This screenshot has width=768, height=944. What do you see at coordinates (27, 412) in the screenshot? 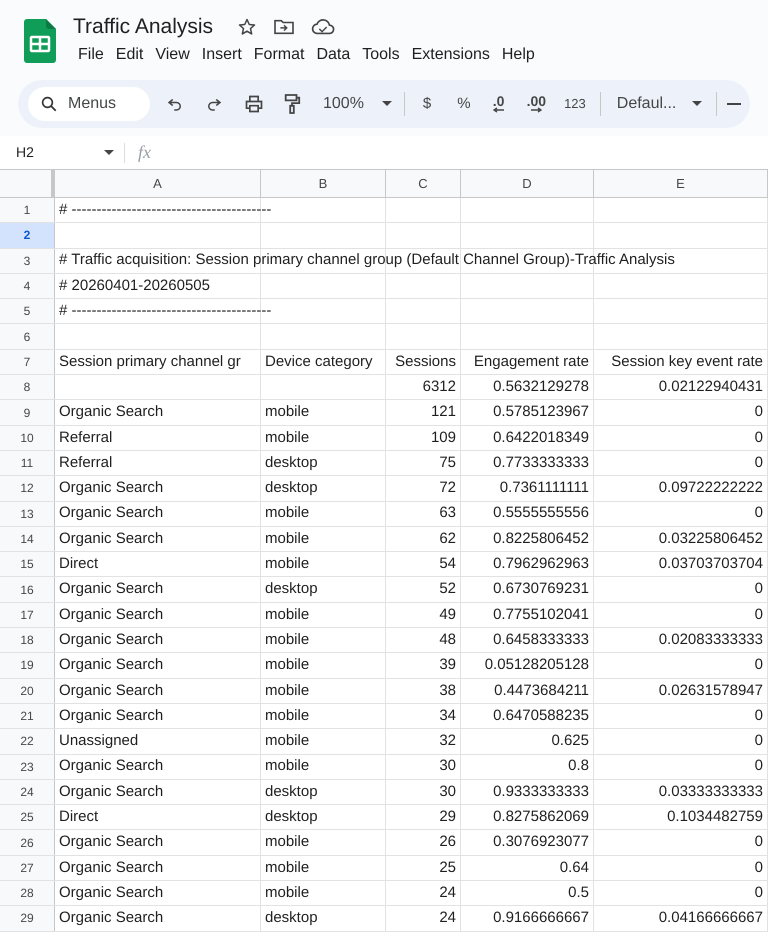
I see `row-header: 9` at bounding box center [27, 412].